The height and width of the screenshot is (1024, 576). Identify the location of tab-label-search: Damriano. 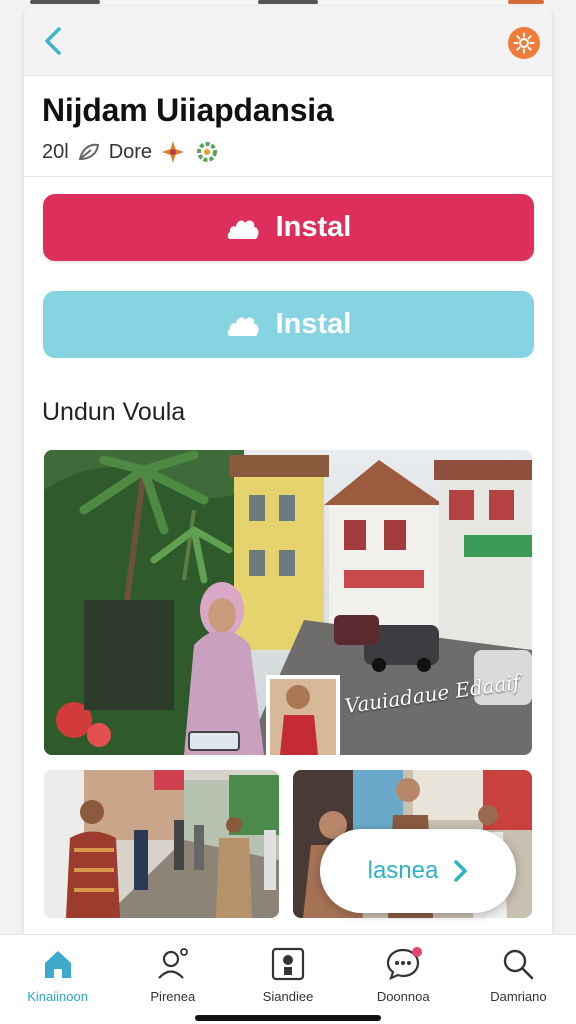
(518, 996).